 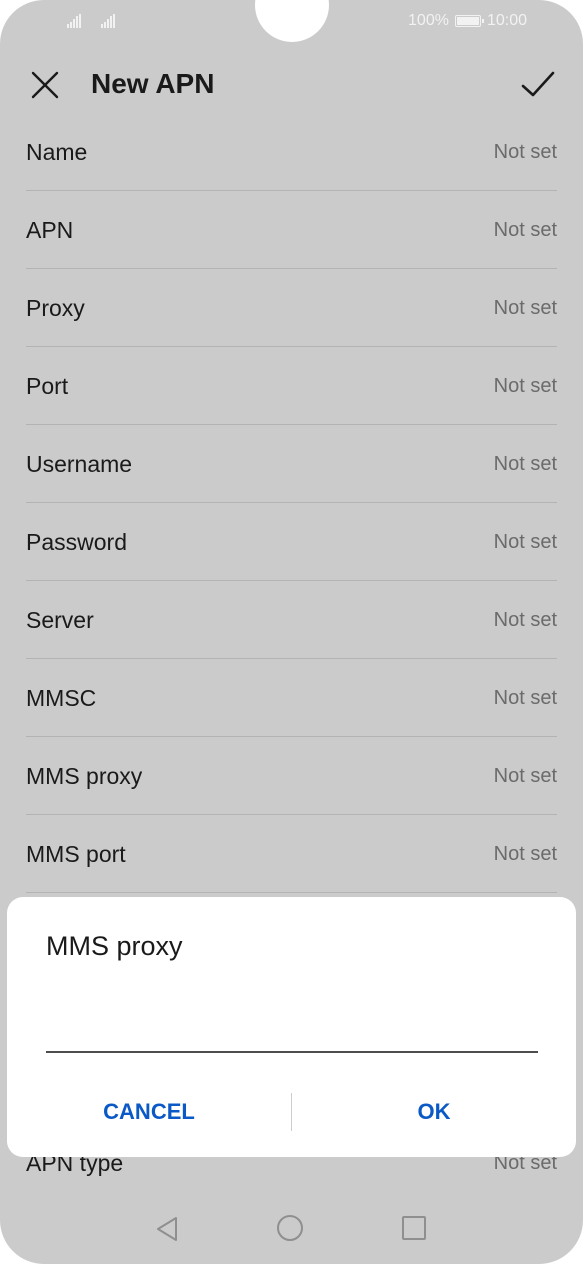 What do you see at coordinates (47, 386) in the screenshot?
I see `setting-label: Port` at bounding box center [47, 386].